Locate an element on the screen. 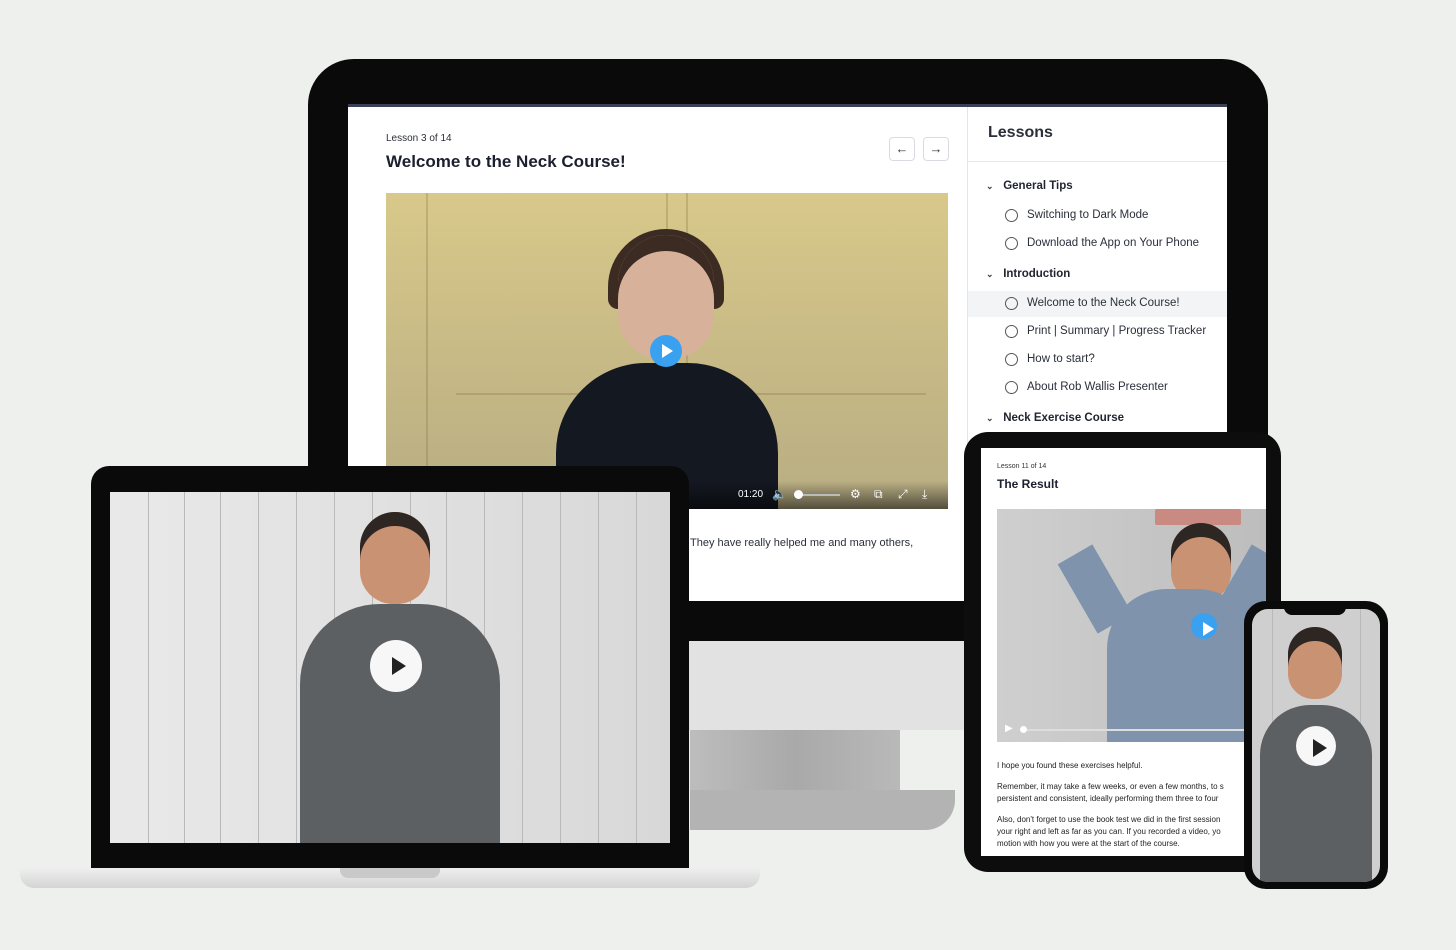 The image size is (1456, 950). lesson-item-print-summary: Print | Summary | Progress Tracker is located at coordinates (1097, 332).